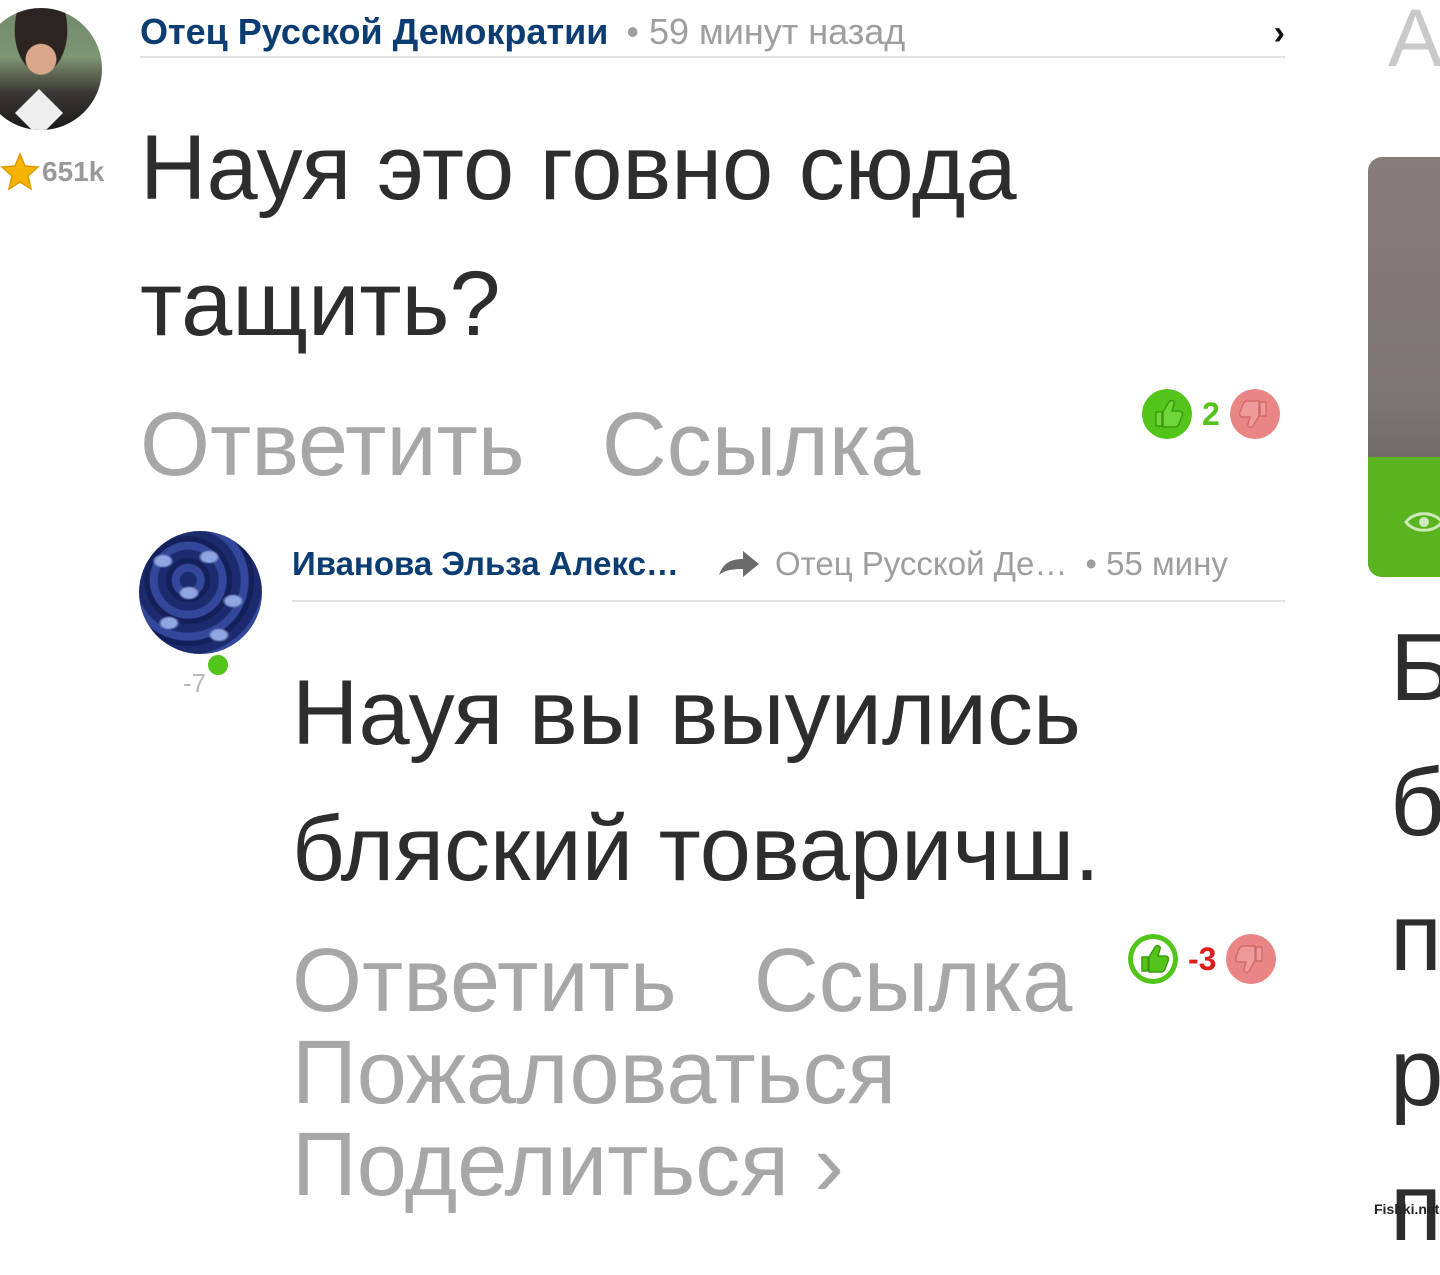  Describe the element at coordinates (39, 109) in the screenshot. I see `avatar-collar` at that location.